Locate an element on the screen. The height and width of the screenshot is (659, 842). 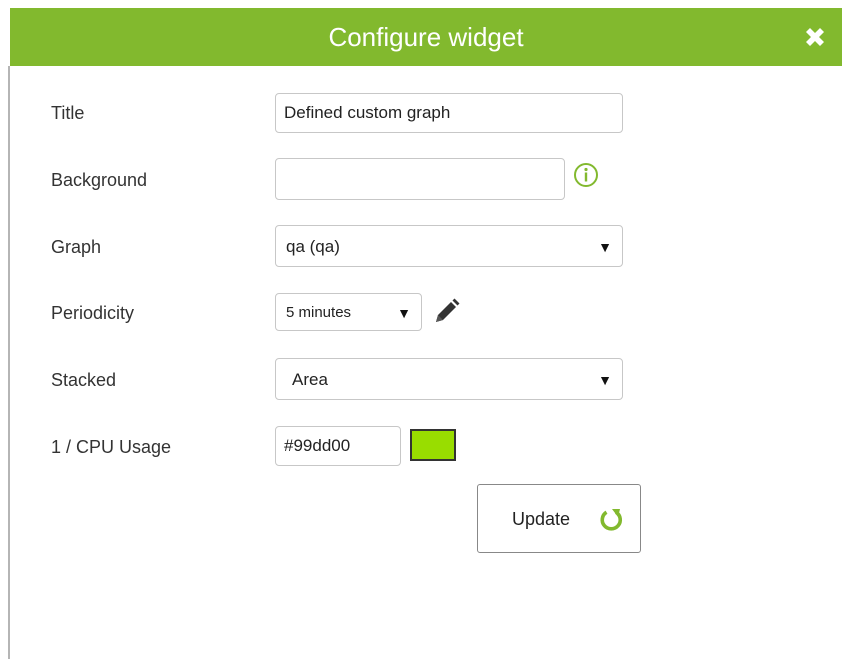
dialog-header: Configure widget is located at coordinates (426, 37).